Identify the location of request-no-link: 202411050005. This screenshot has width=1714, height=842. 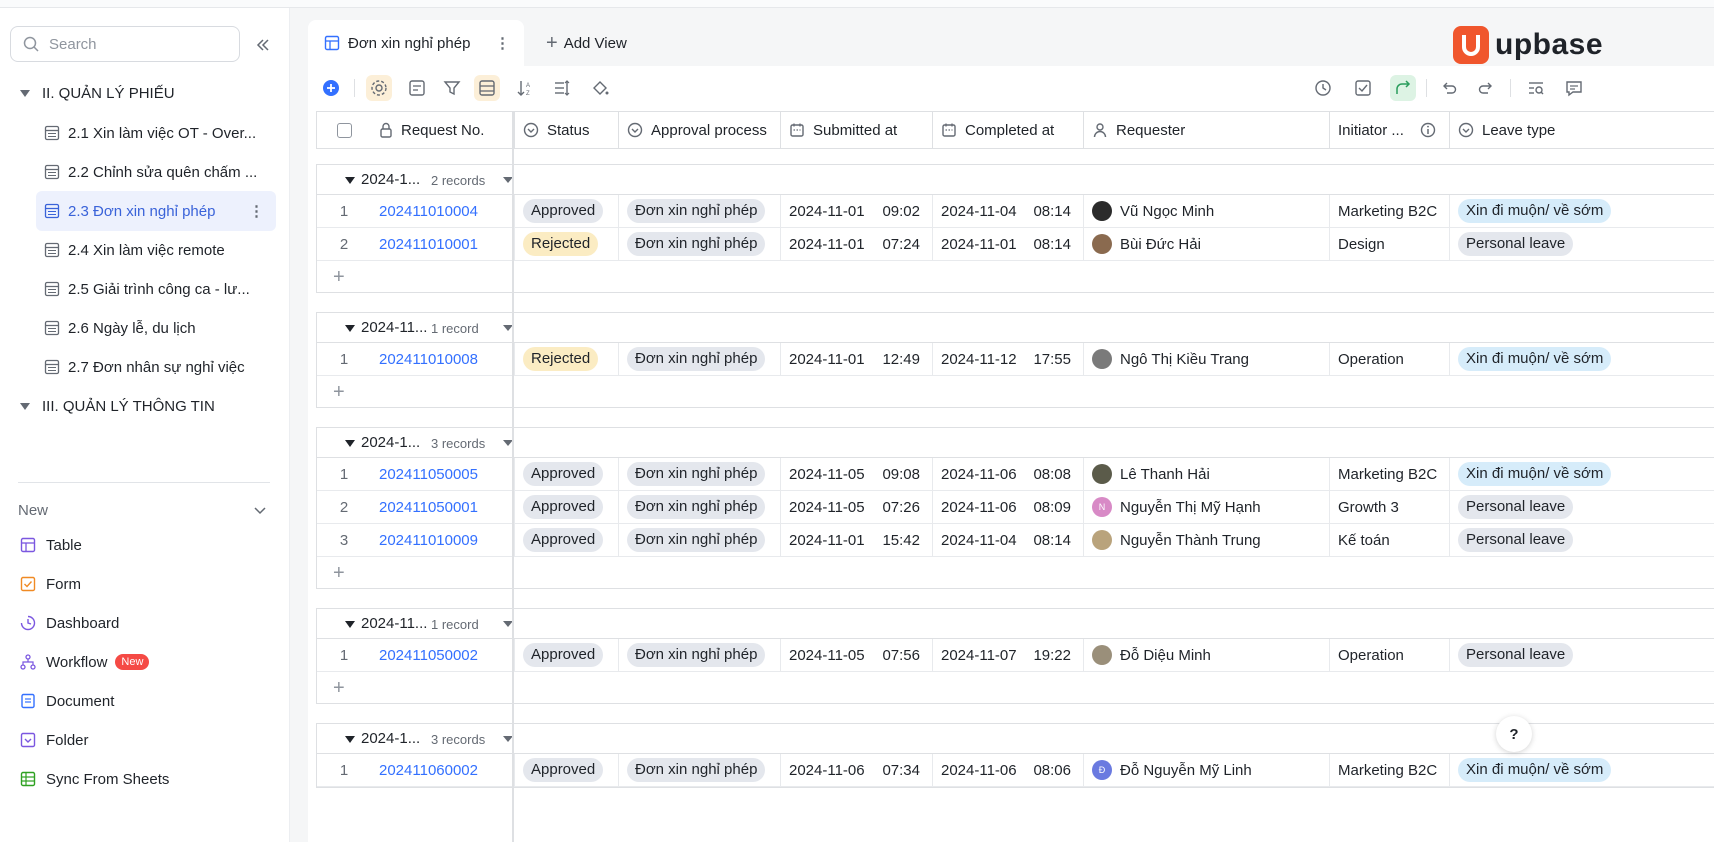
(443, 474).